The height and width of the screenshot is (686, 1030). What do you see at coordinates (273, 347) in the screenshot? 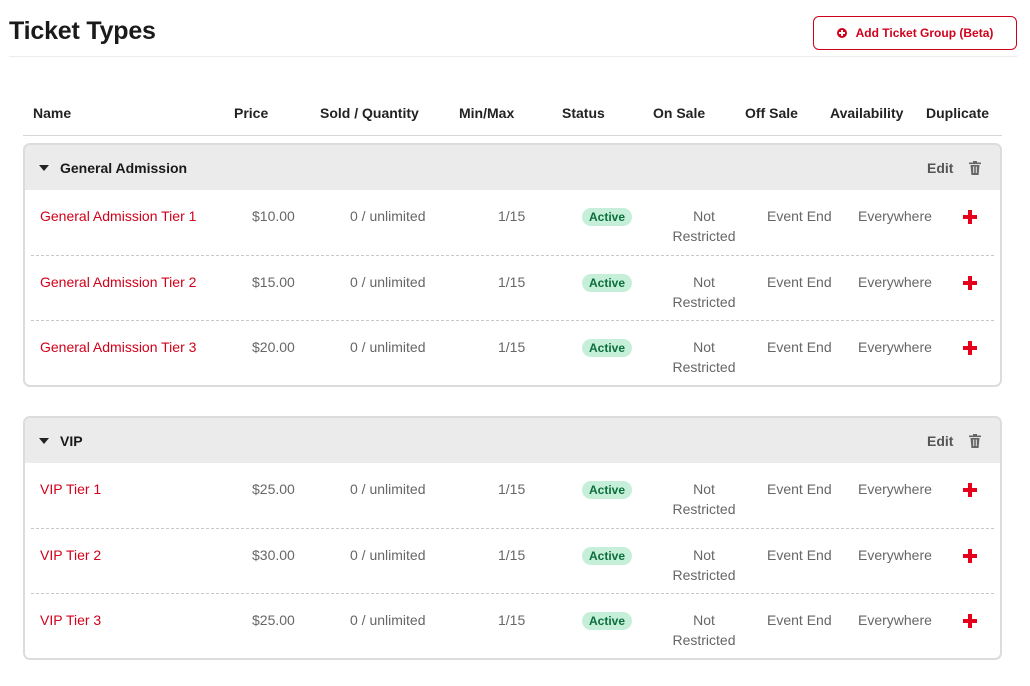
I see `ticket-price: $20.00` at bounding box center [273, 347].